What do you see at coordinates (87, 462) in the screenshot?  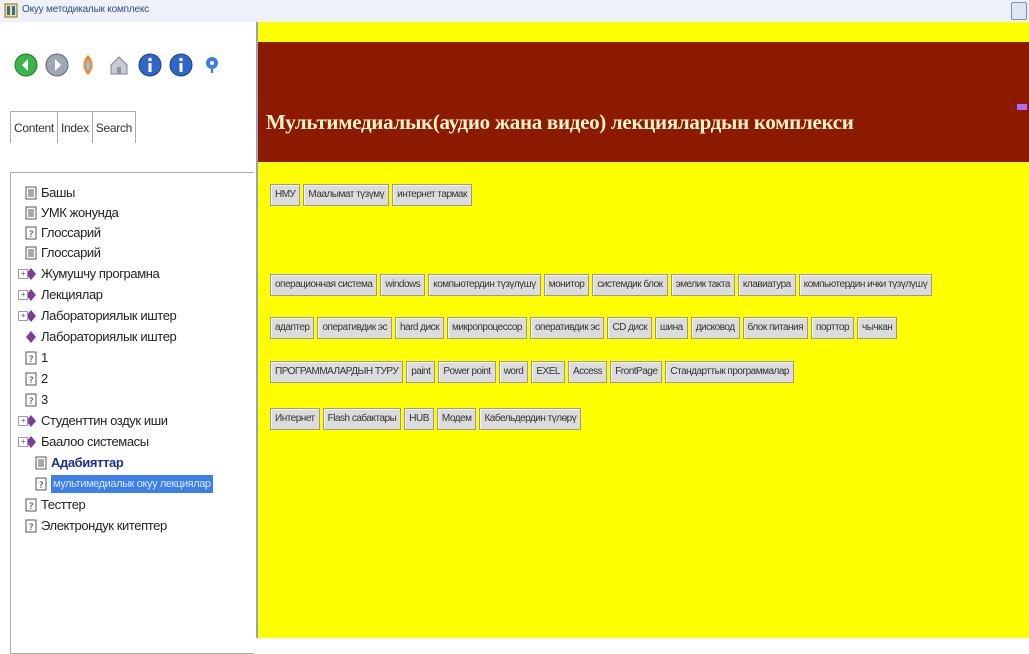 I see `tree-item-label: Адабияттар` at bounding box center [87, 462].